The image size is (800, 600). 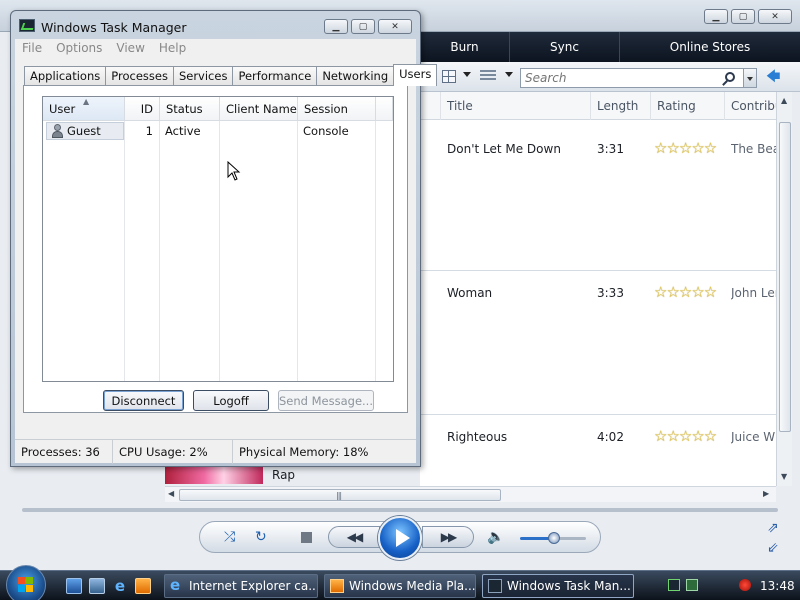 What do you see at coordinates (143, 400) in the screenshot?
I see `disconnect-button: Disconnect` at bounding box center [143, 400].